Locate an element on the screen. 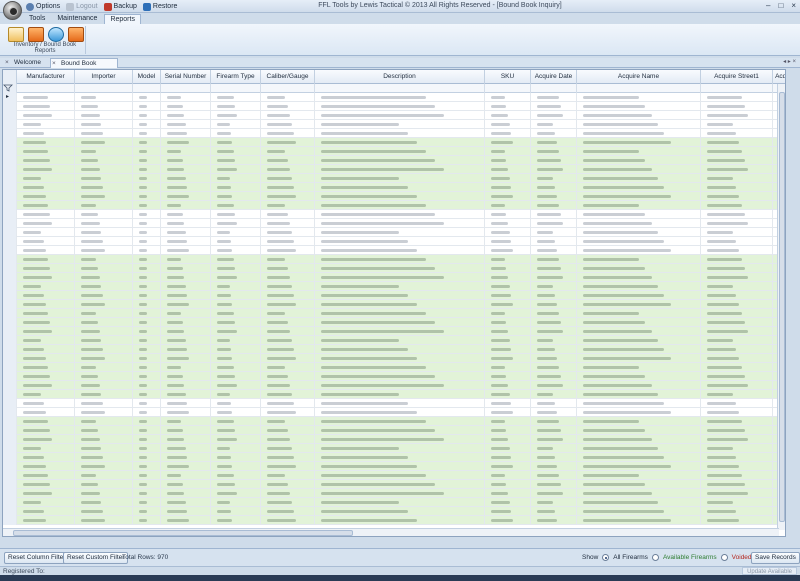 Image resolution: width=800 pixels, height=581 pixels. app-menu-button is located at coordinates (12, 10).